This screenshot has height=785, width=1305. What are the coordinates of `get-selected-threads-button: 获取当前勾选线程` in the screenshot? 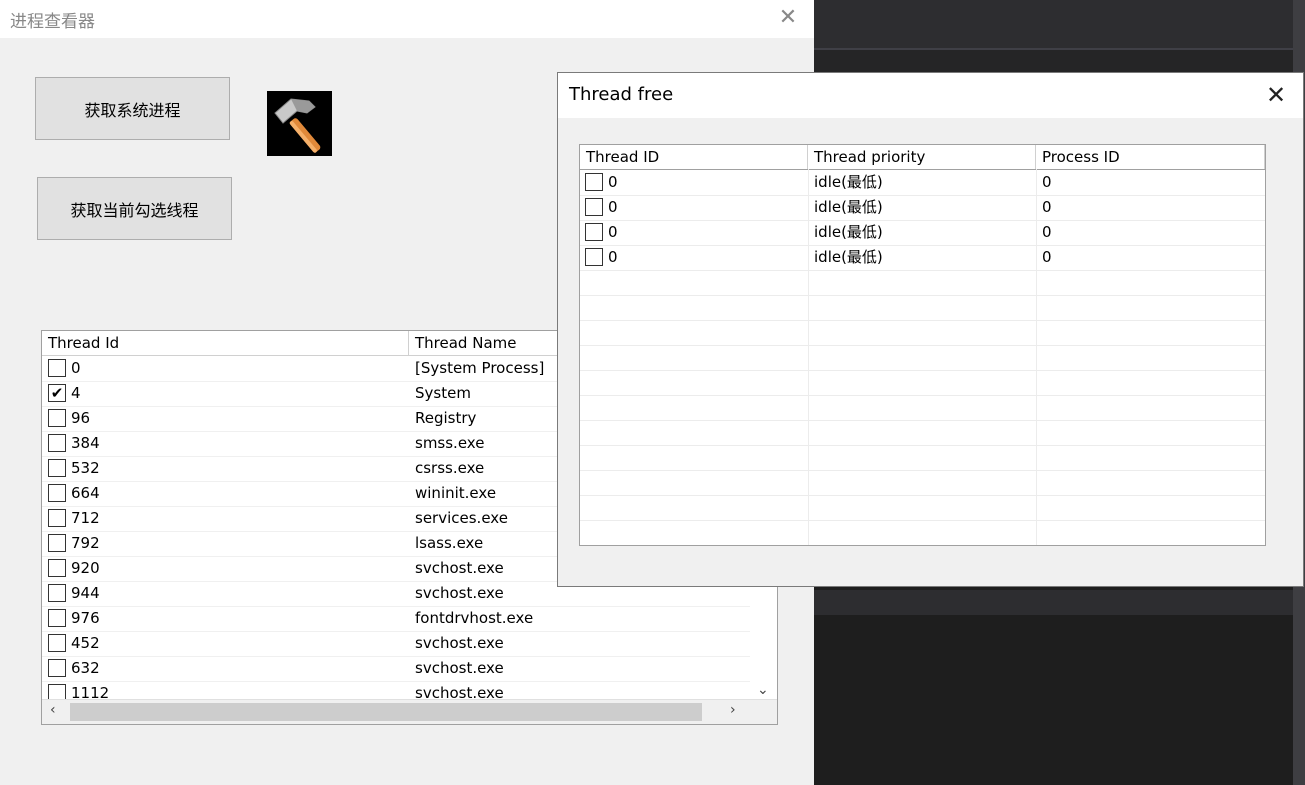 It's located at (134, 208).